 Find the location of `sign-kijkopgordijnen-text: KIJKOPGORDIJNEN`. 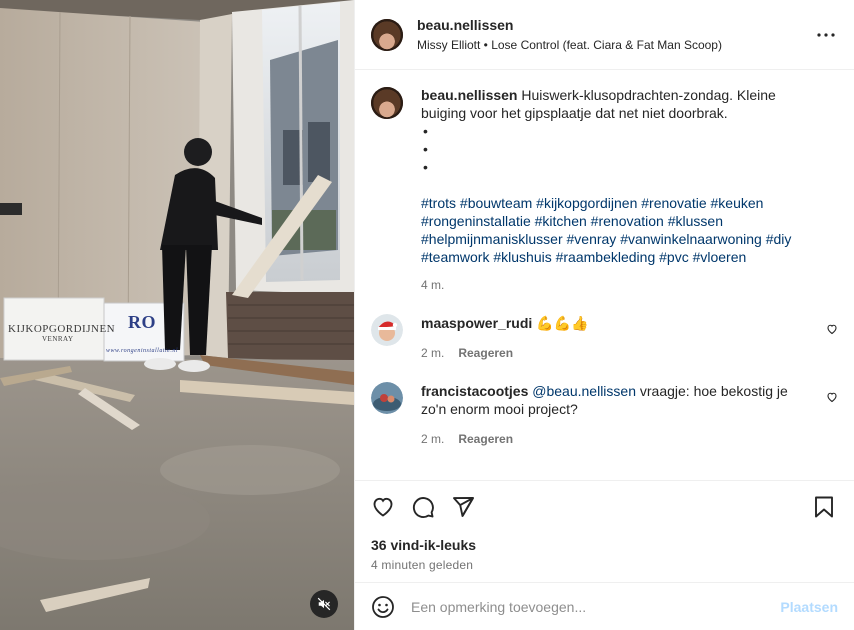

sign-kijkopgordijnen-text: KIJKOPGORDIJNEN is located at coordinates (62, 329).